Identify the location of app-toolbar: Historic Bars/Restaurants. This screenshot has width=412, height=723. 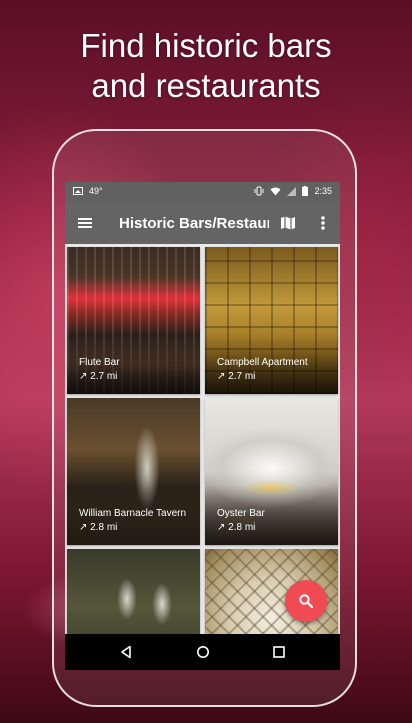
(202, 223).